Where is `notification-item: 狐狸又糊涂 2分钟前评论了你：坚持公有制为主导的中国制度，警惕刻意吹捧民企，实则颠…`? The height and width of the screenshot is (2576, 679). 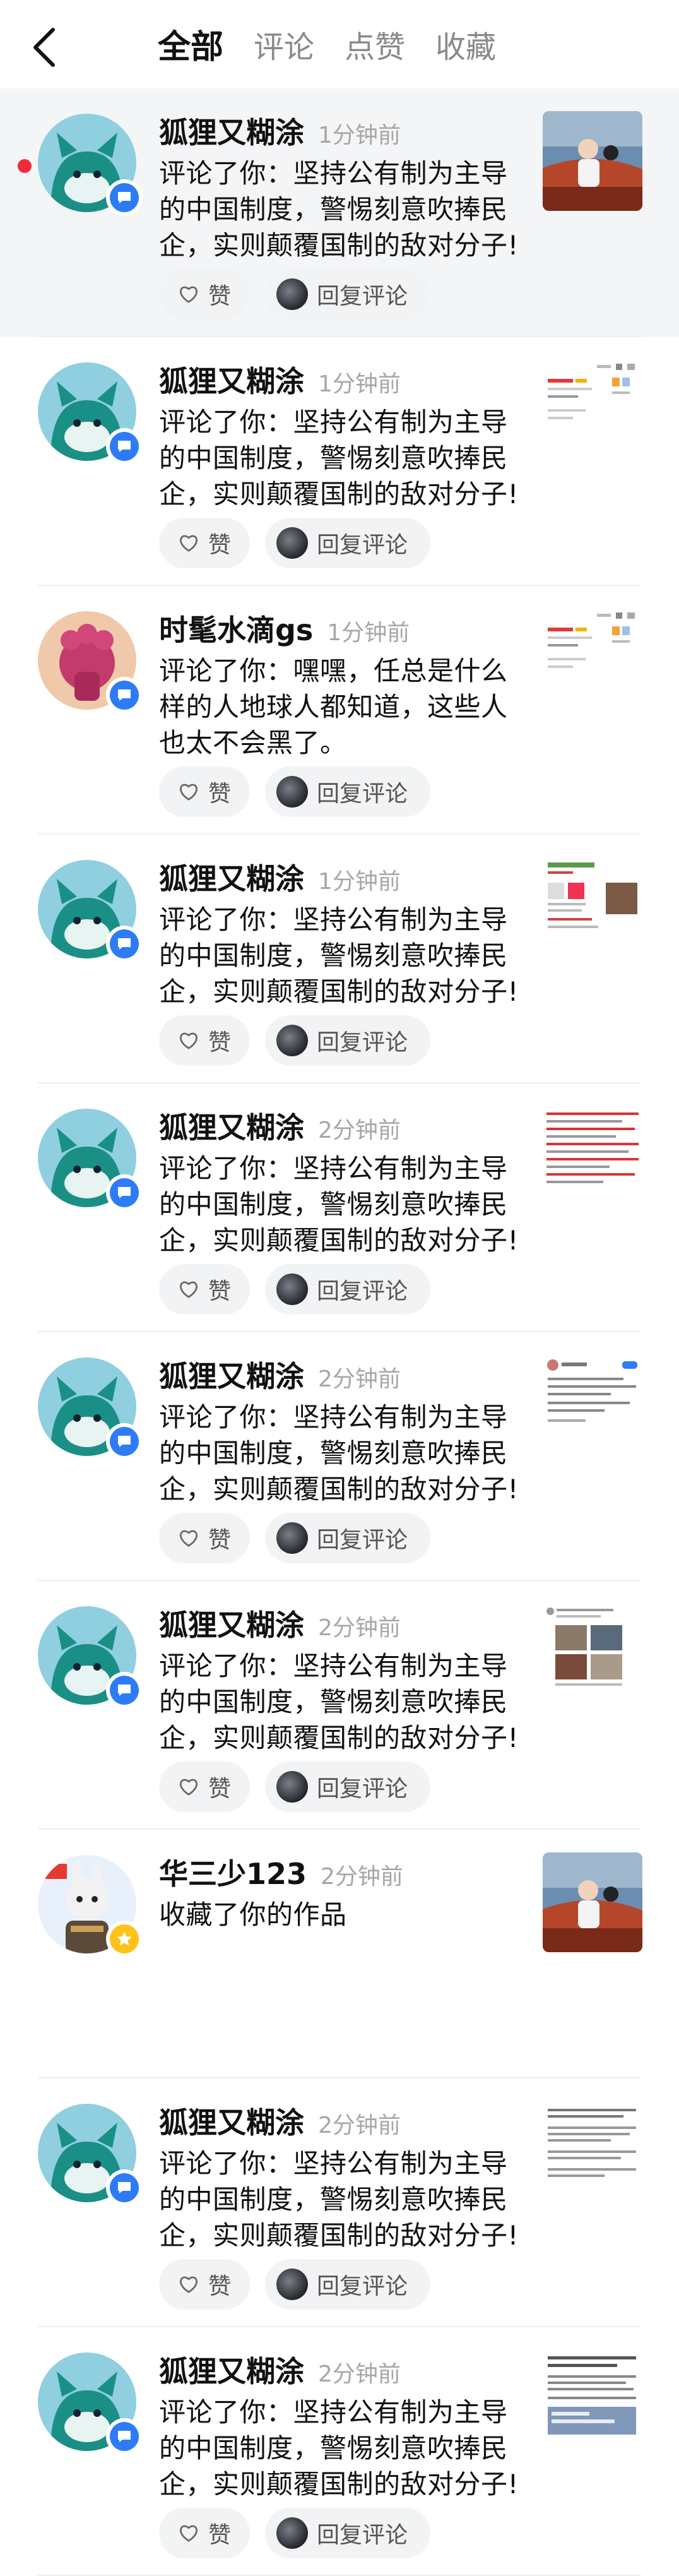 notification-item: 狐狸又糊涂 2分钟前评论了你：坚持公有制为主导的中国制度，警惕刻意吹捧民企，实则颠… is located at coordinates (339, 1207).